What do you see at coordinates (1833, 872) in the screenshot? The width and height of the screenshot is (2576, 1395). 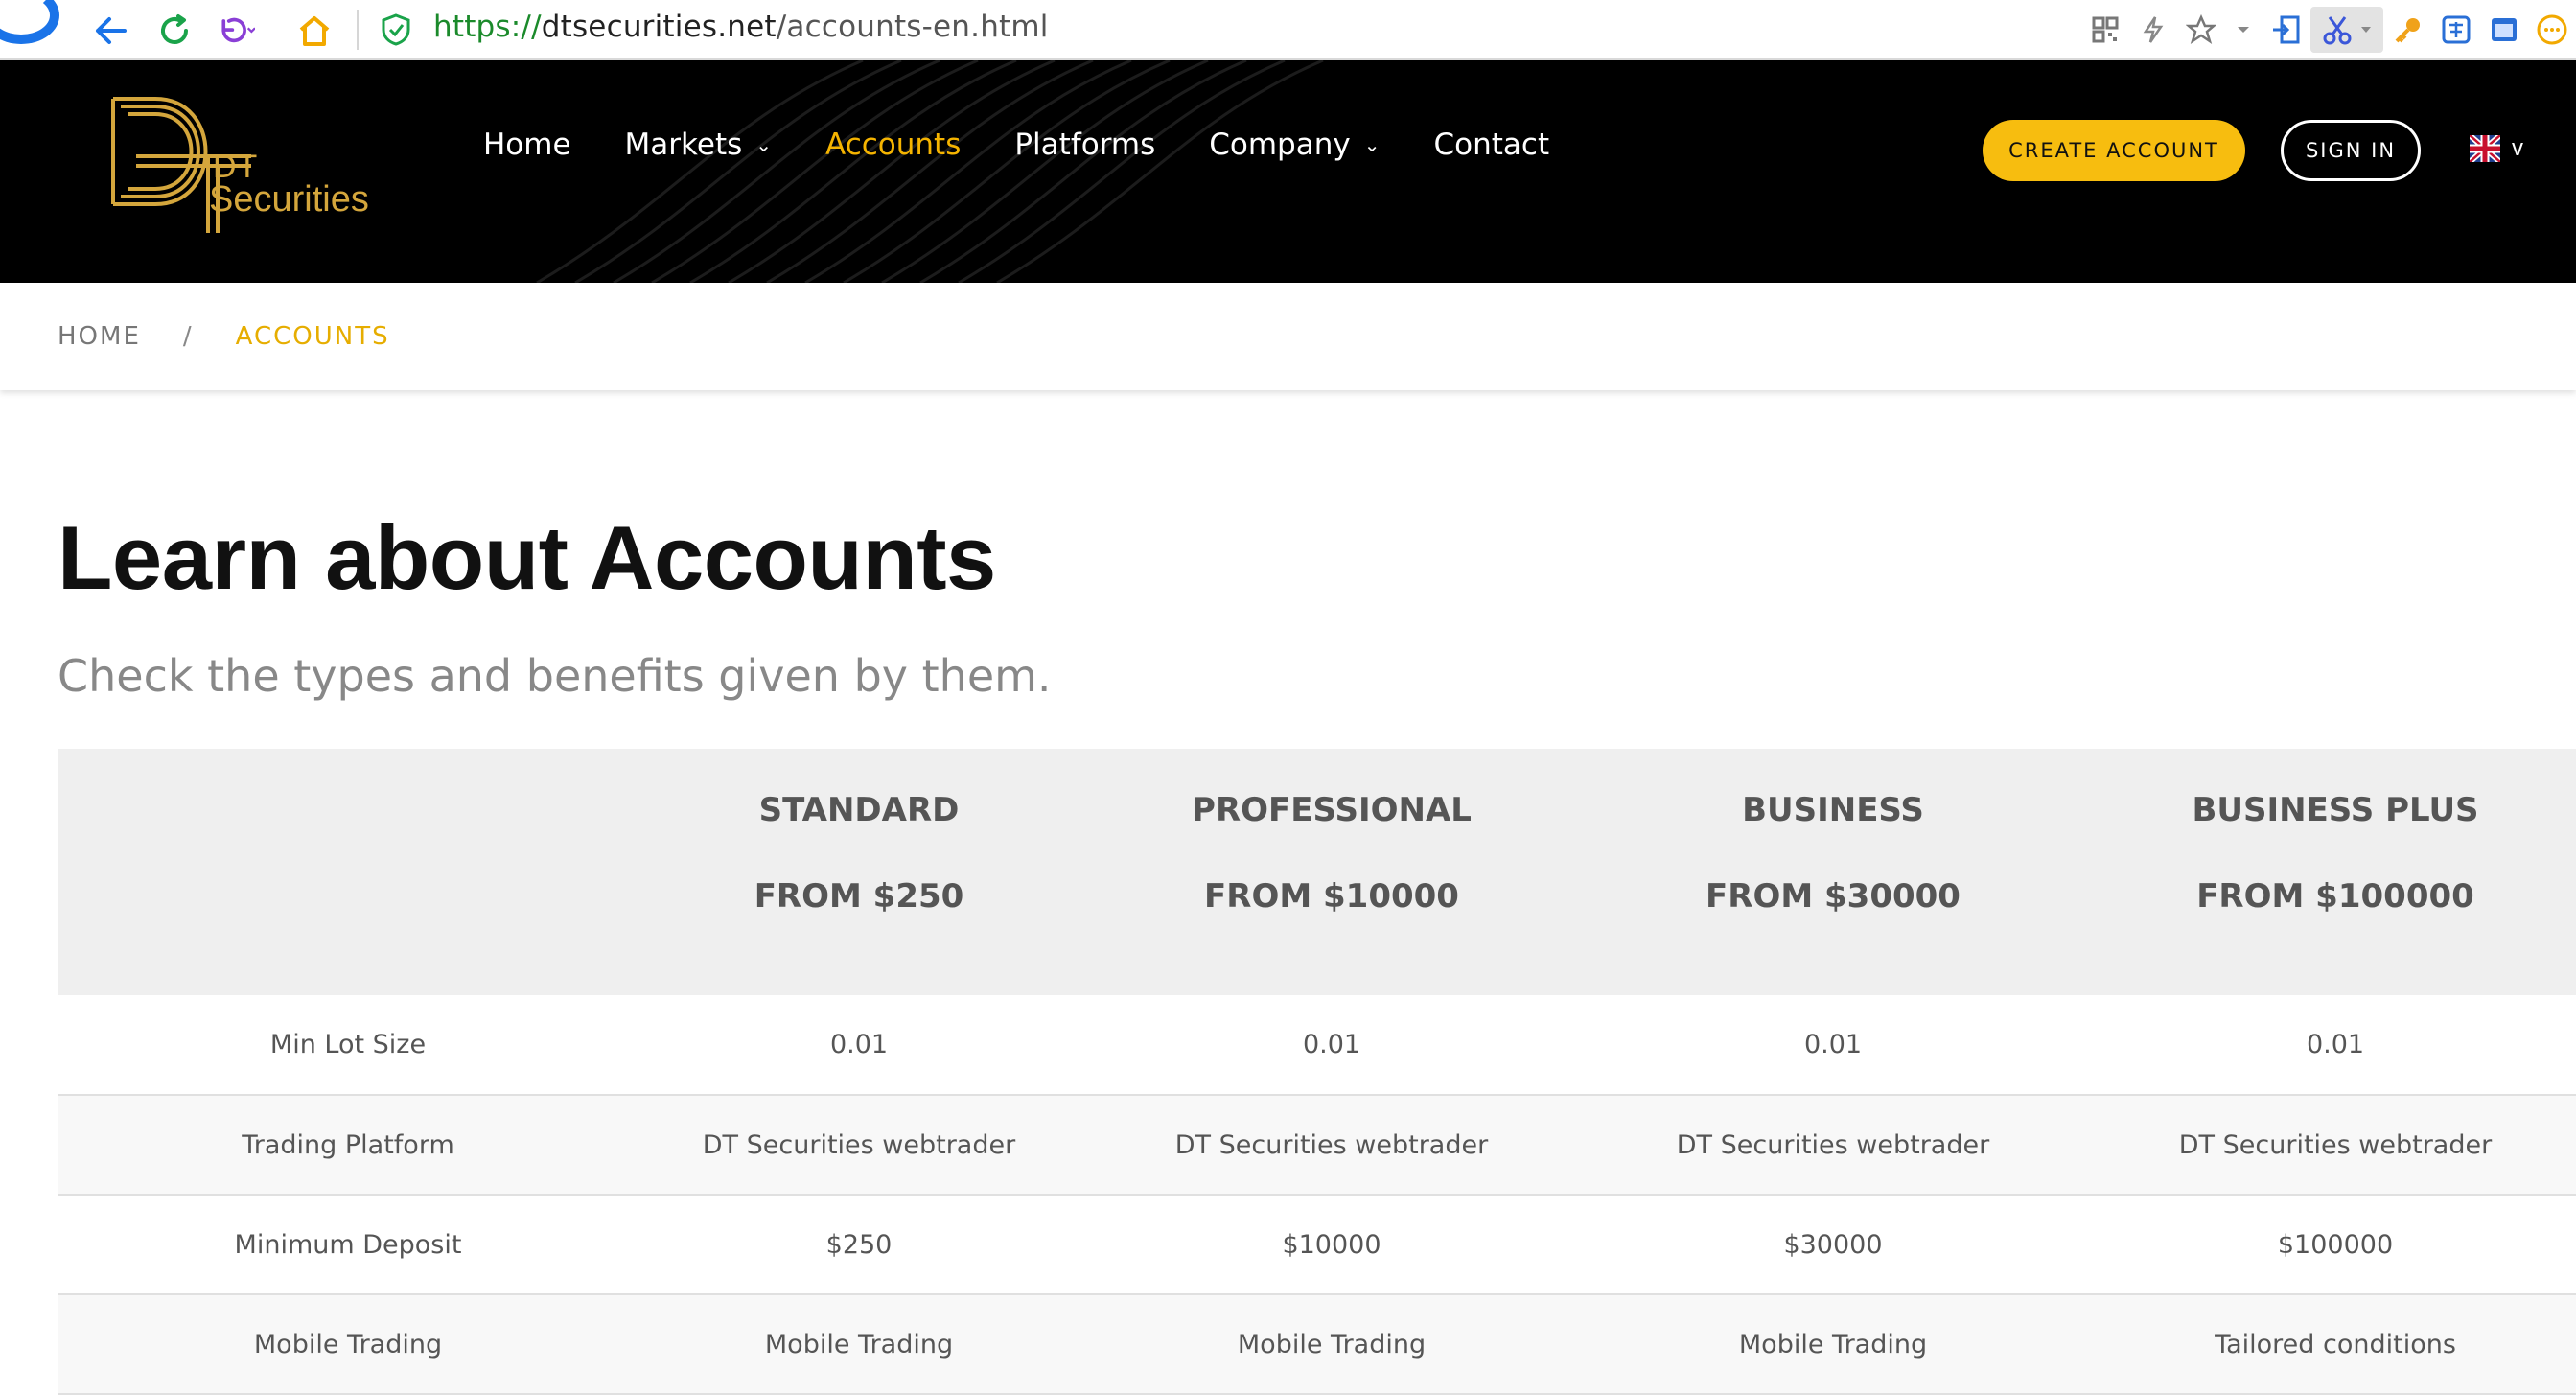 I see `plan-header-business: BUSINESS FROM $30000` at bounding box center [1833, 872].